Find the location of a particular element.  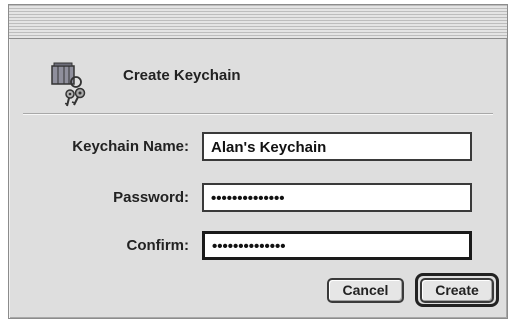

password-field: •••••••••••••• is located at coordinates (337, 197).